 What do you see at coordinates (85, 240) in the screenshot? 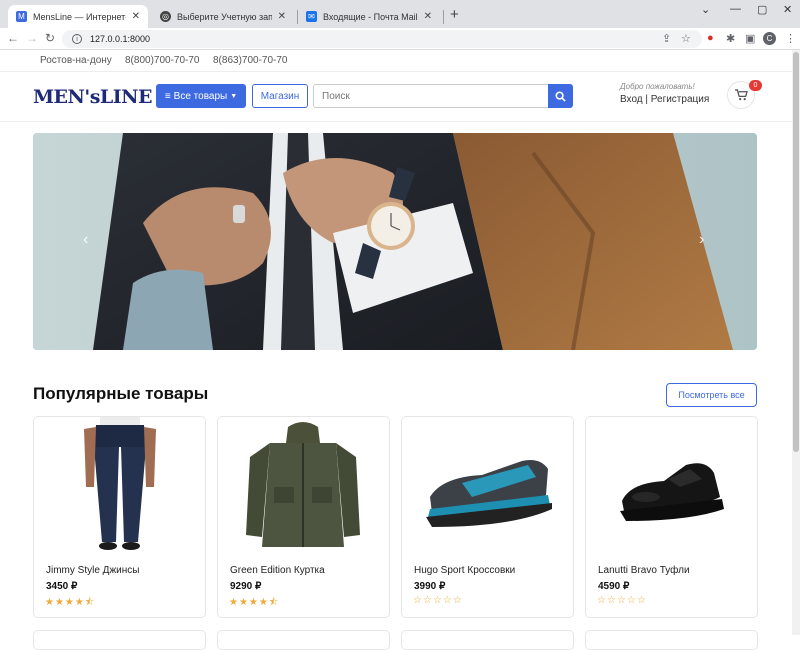
I see `carousel-prev-arrow: ‹` at bounding box center [85, 240].